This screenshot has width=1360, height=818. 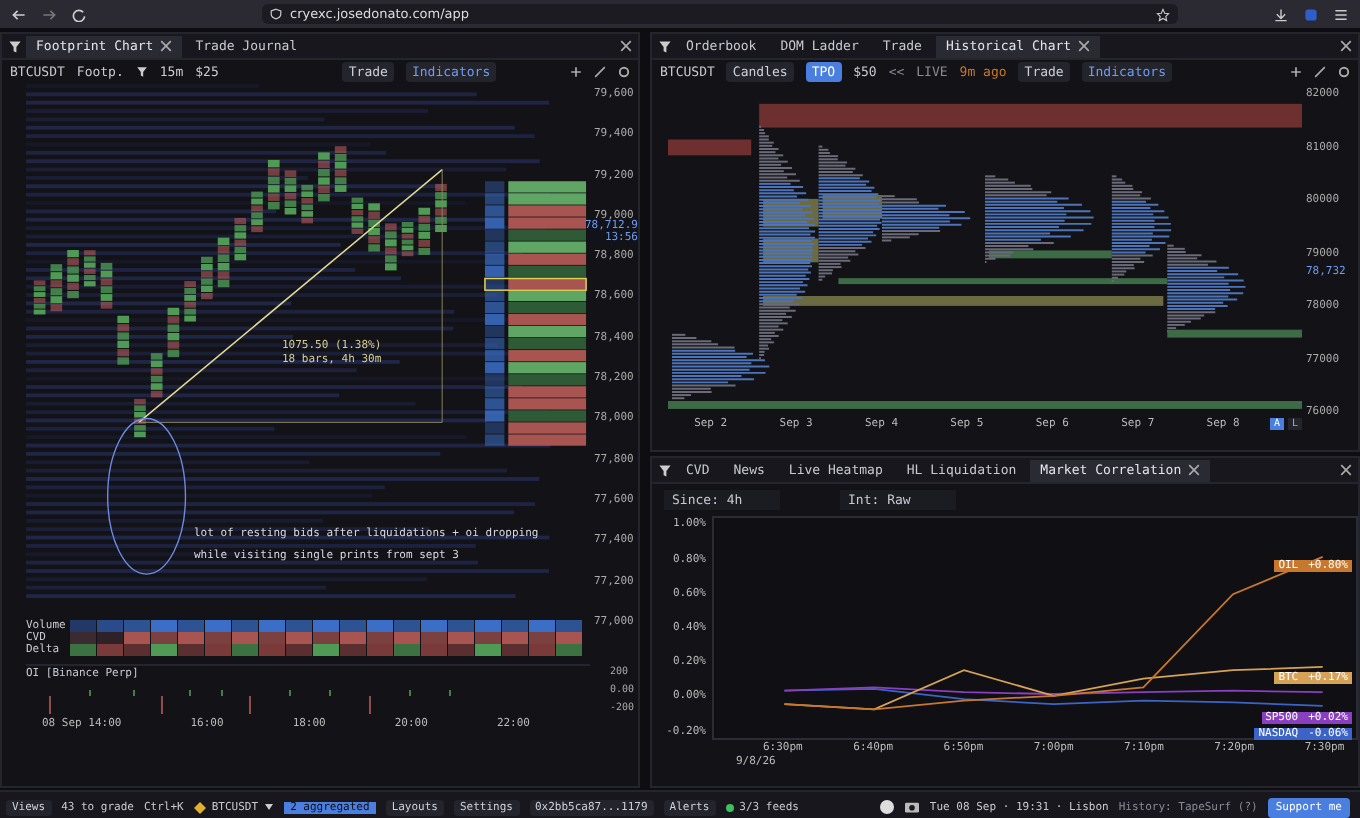 I want to click on forward-arrow-icon, so click(x=49, y=14).